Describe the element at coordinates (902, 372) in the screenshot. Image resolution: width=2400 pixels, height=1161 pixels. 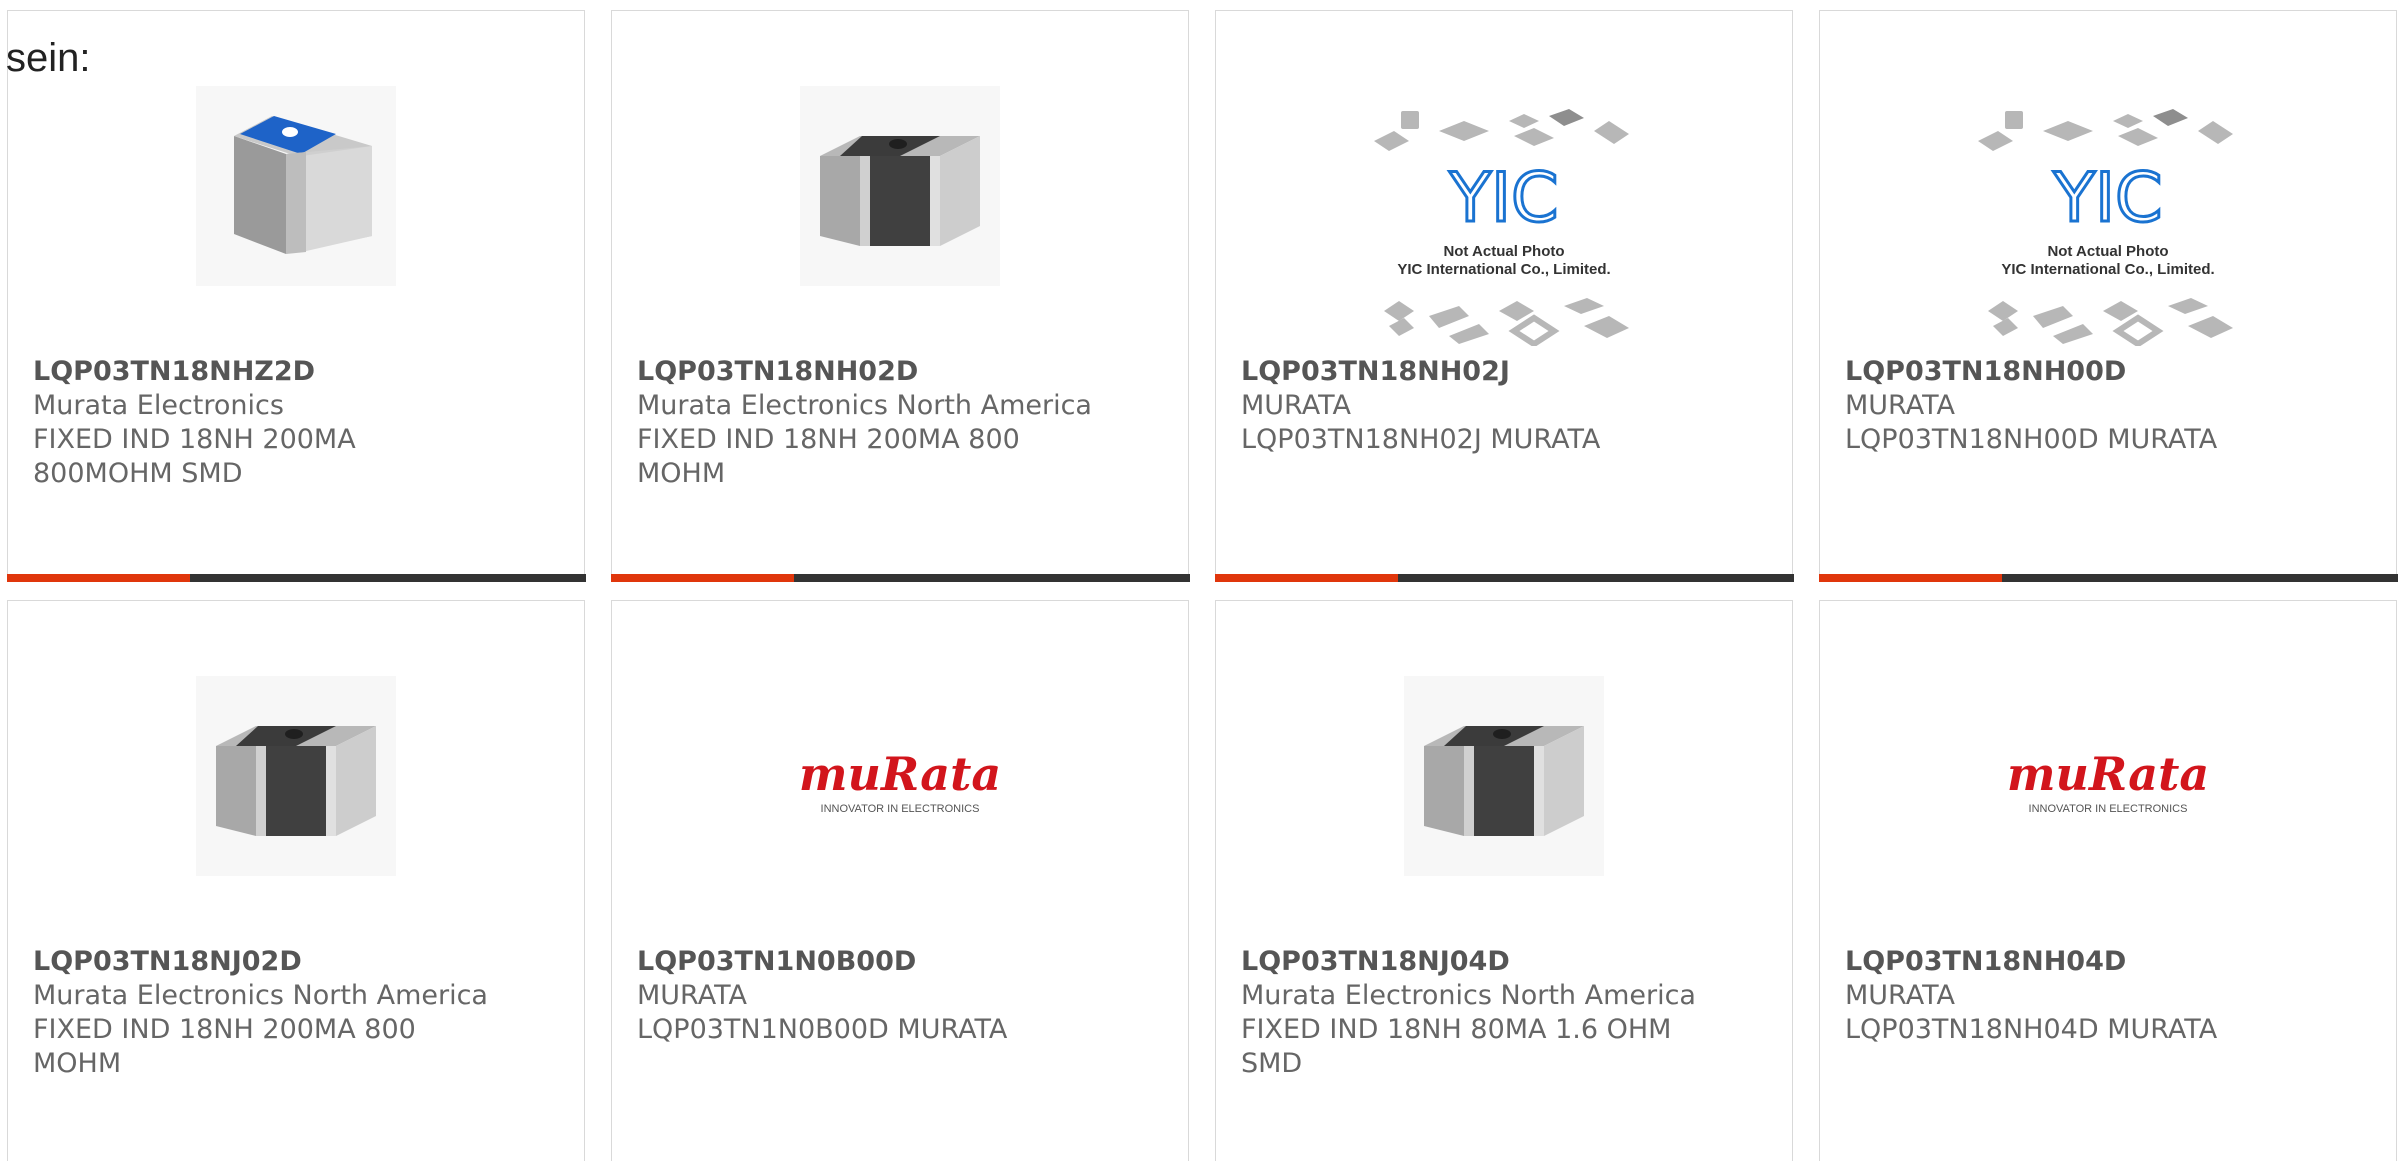
I see `part-number-link: LQP03TN18NH02D` at that location.